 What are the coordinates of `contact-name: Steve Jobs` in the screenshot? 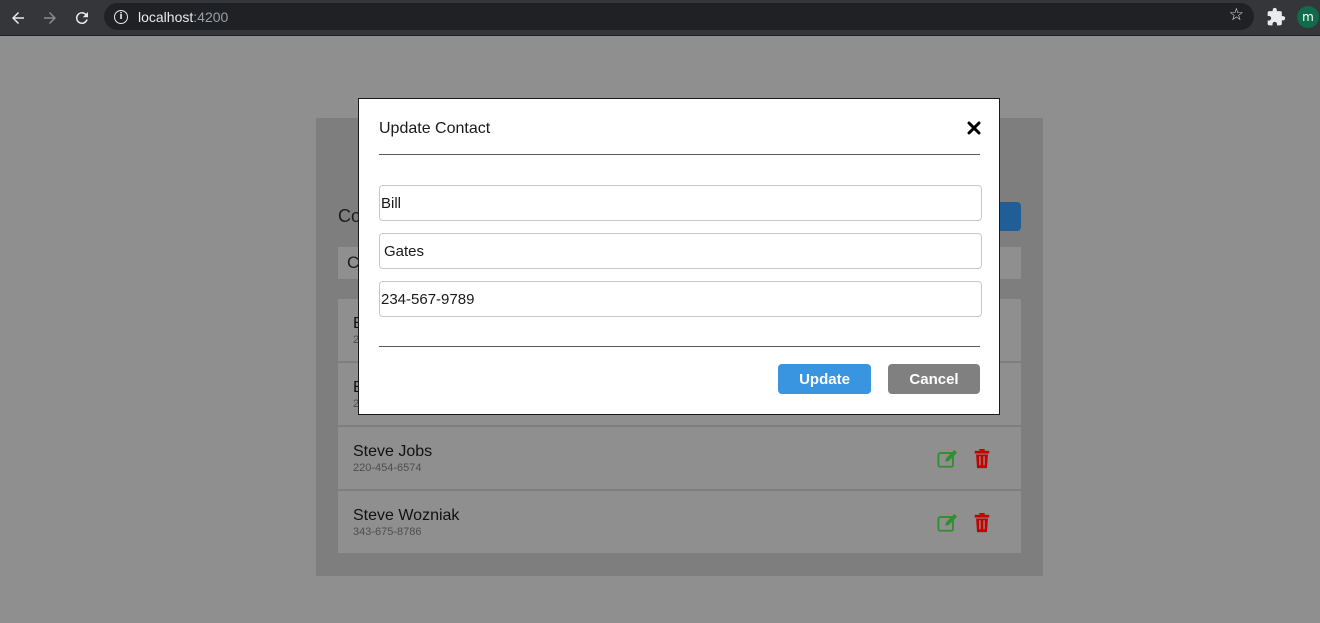 It's located at (393, 451).